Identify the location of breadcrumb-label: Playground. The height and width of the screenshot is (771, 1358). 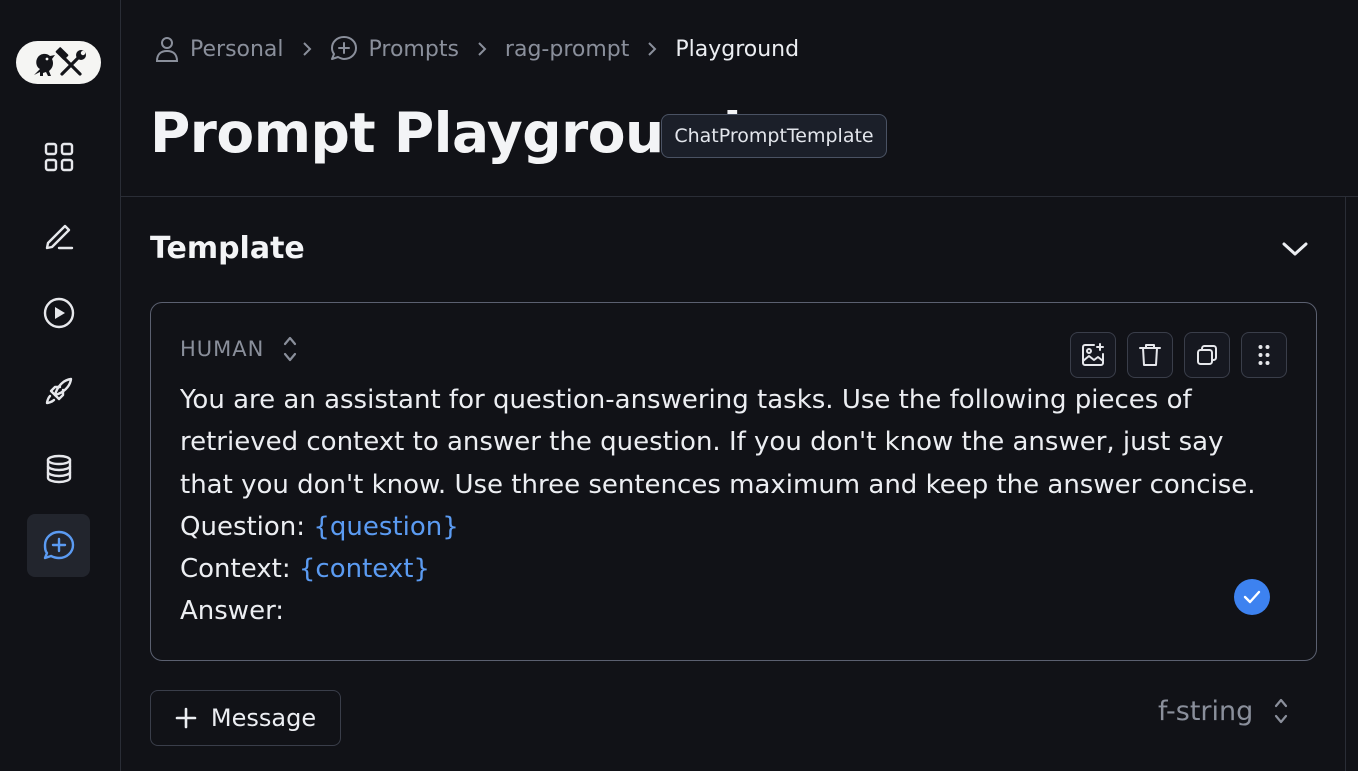
(737, 49).